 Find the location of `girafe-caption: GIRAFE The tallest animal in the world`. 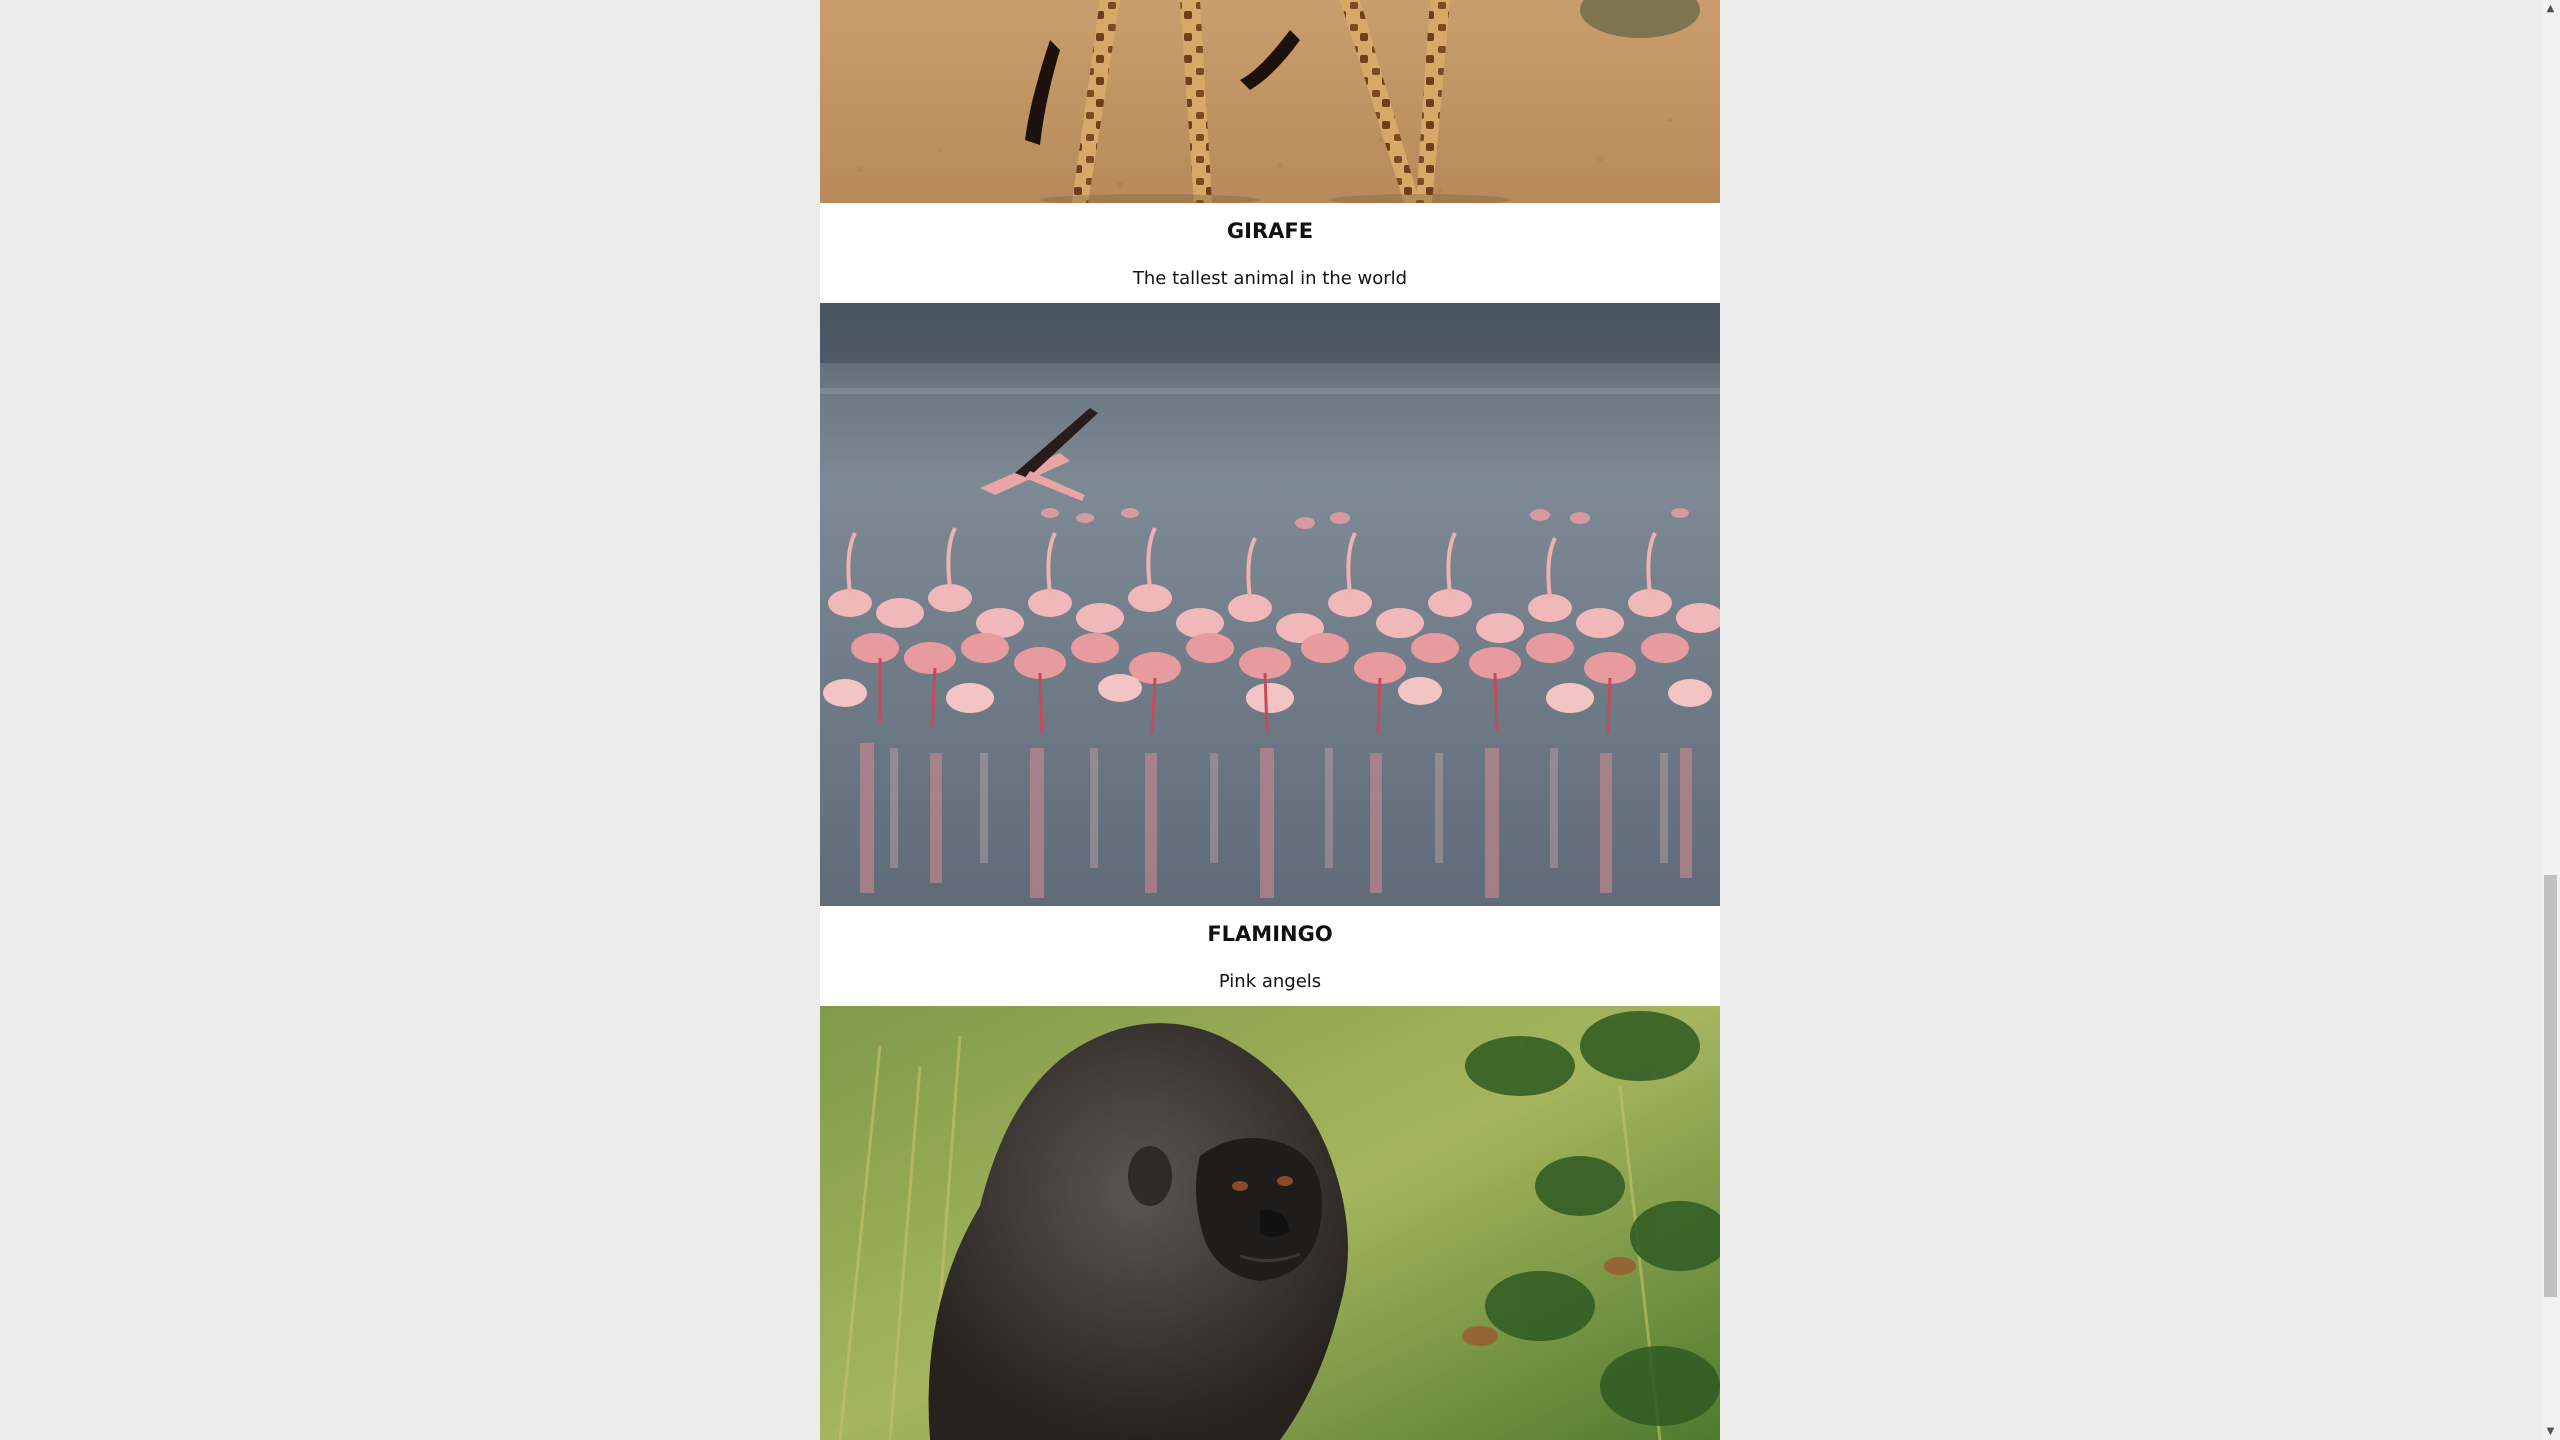

girafe-caption: GIRAFE The tallest animal in the world is located at coordinates (1270, 253).